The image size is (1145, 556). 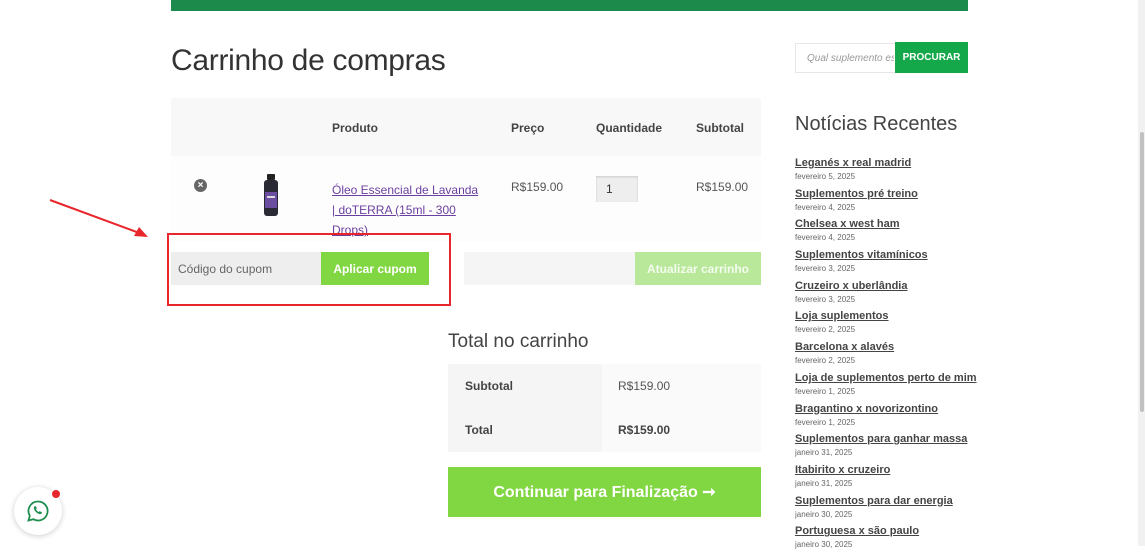 What do you see at coordinates (895, 479) in the screenshot?
I see `list-item: Itabirito x cruzeiro janeiro 31, 2025` at bounding box center [895, 479].